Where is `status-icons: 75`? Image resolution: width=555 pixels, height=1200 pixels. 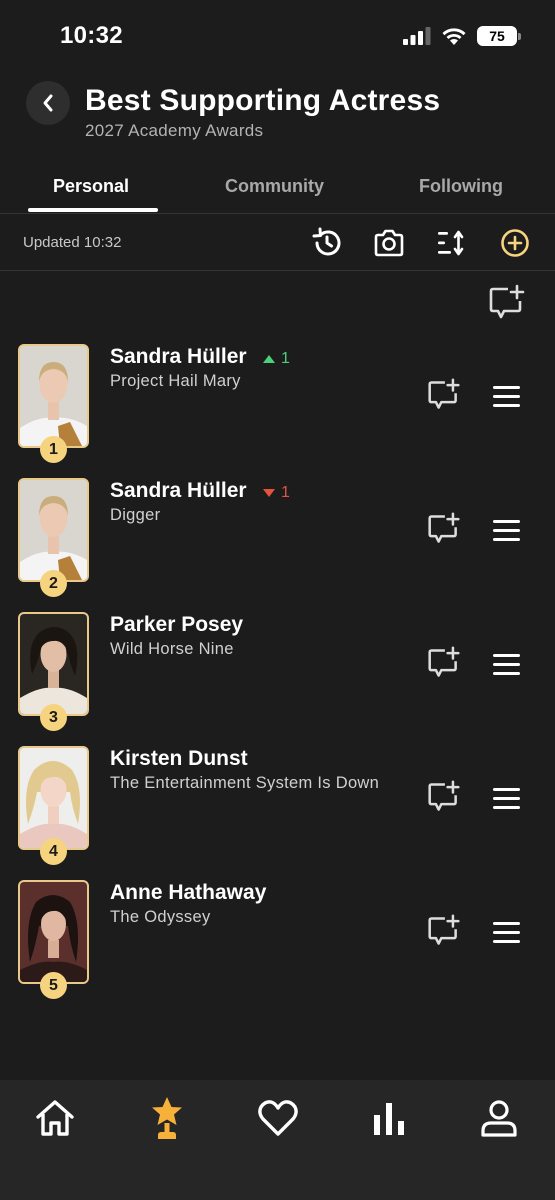 status-icons: 75 is located at coordinates (462, 36).